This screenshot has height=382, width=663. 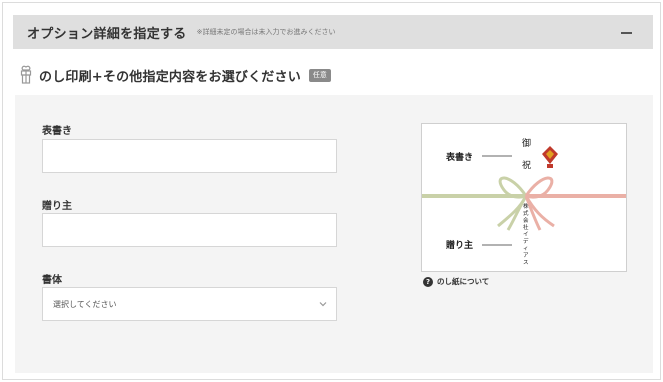 What do you see at coordinates (57, 206) in the screenshot?
I see `okurinushi-label: 贈り主` at bounding box center [57, 206].